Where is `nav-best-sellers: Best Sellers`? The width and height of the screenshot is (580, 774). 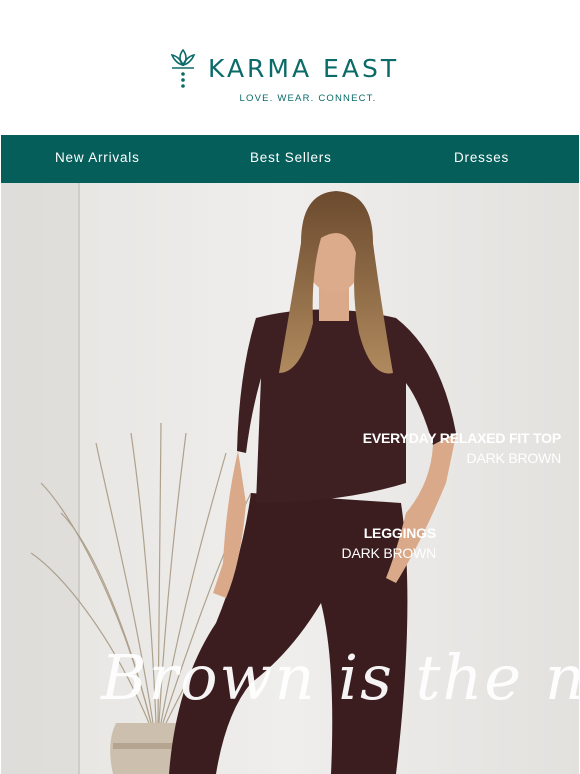
nav-best-sellers: Best Sellers is located at coordinates (291, 157).